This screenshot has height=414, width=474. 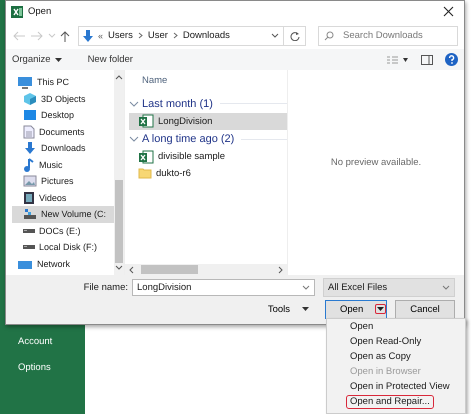 I want to click on preview-pane-icon, so click(x=427, y=59).